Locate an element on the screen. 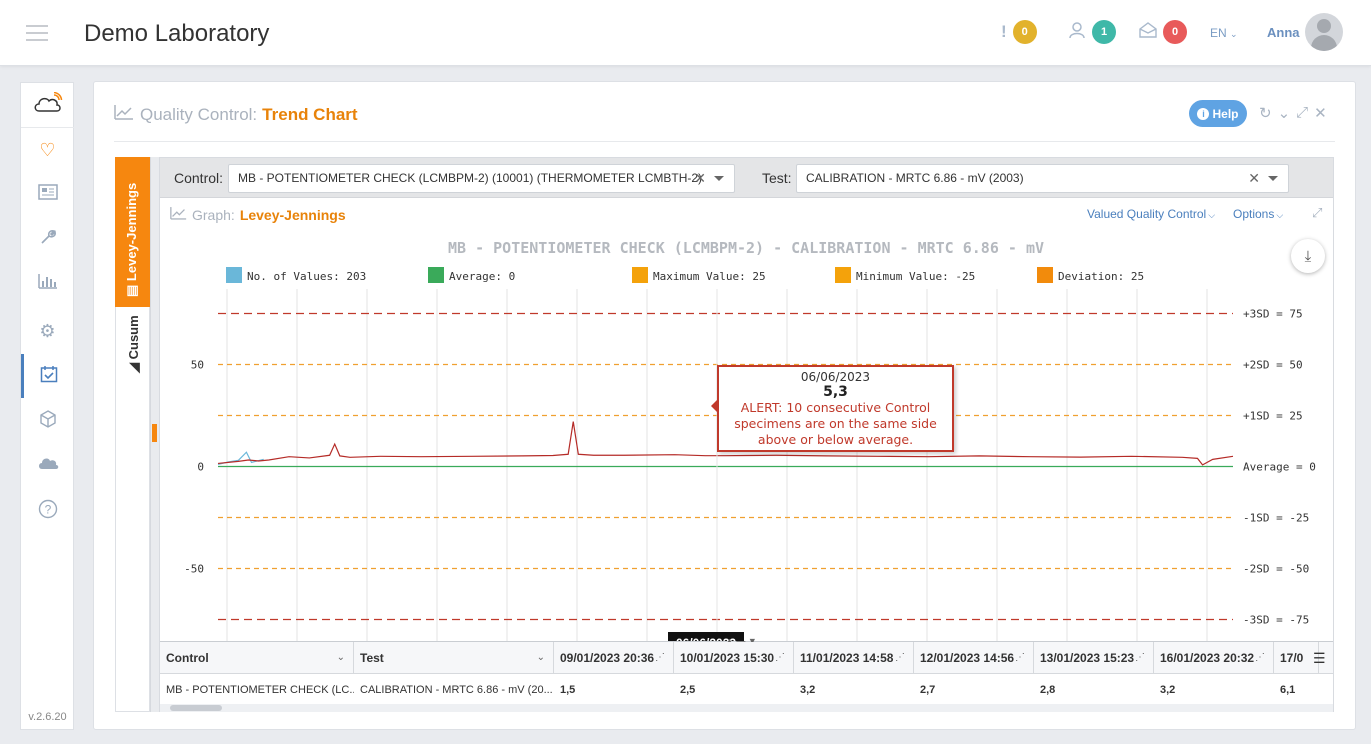  valued-qc-label: Valued Quality Control is located at coordinates (1147, 214).